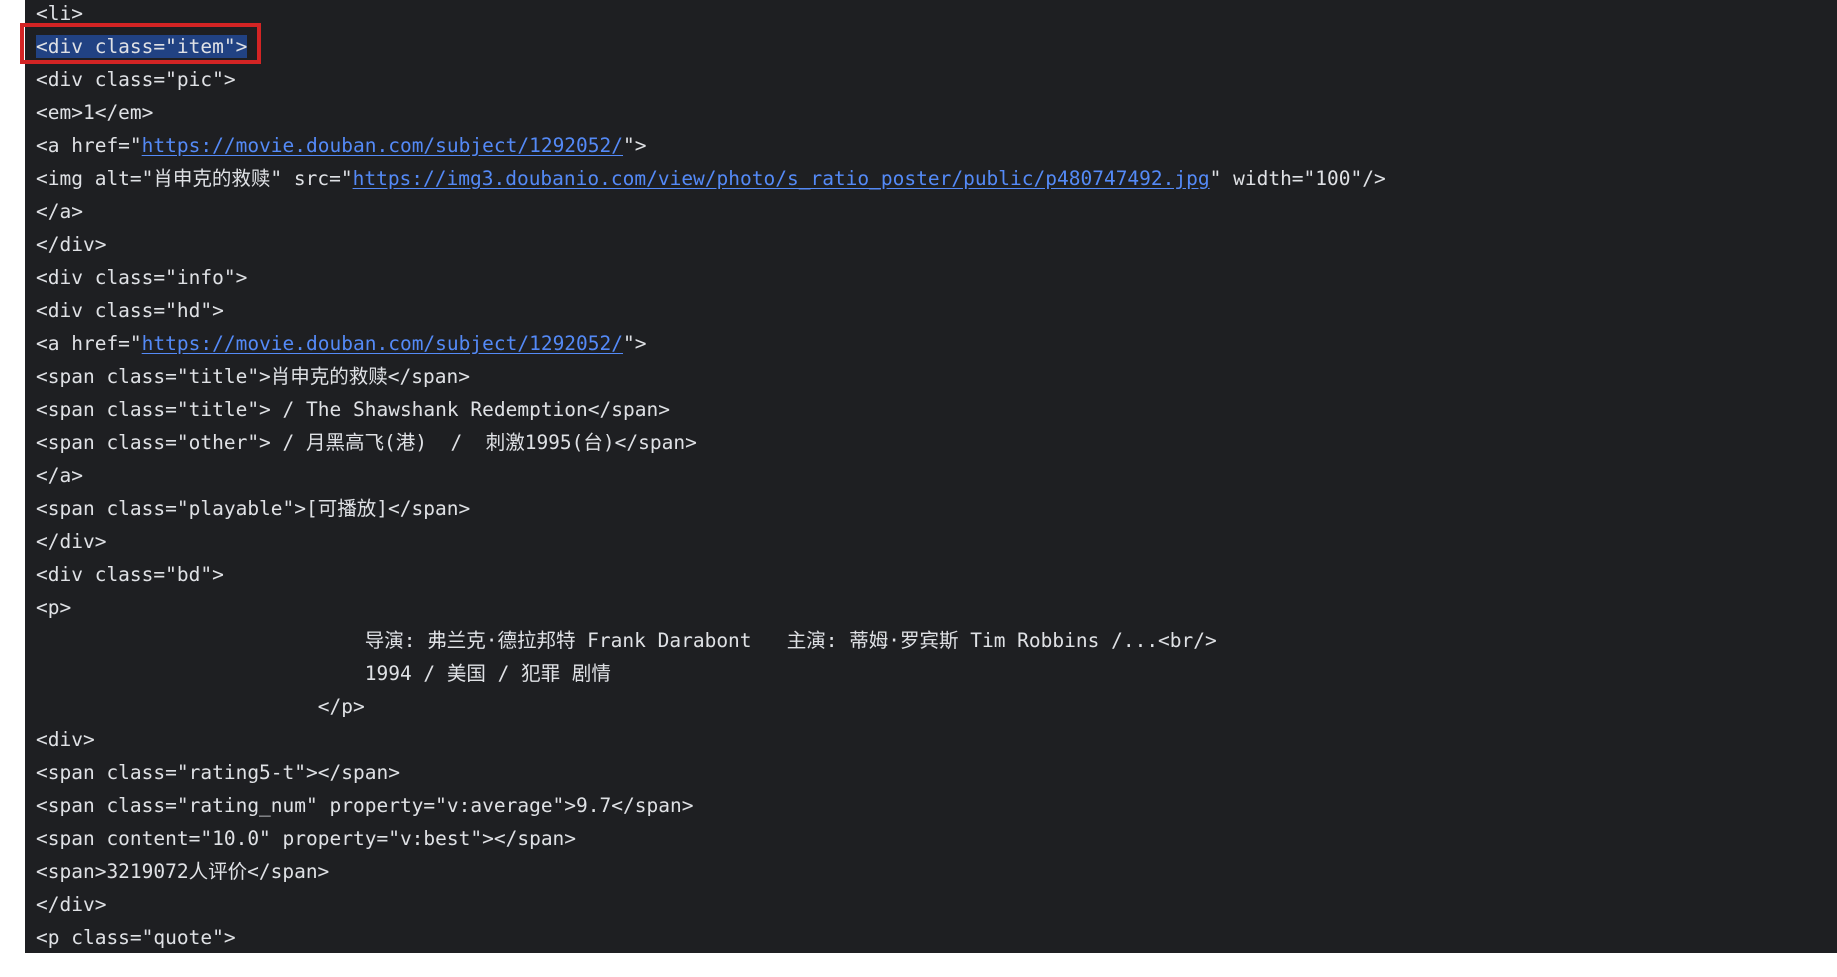 This screenshot has height=977, width=1837. Describe the element at coordinates (142, 277) in the screenshot. I see `code-text: <div class="info">` at that location.